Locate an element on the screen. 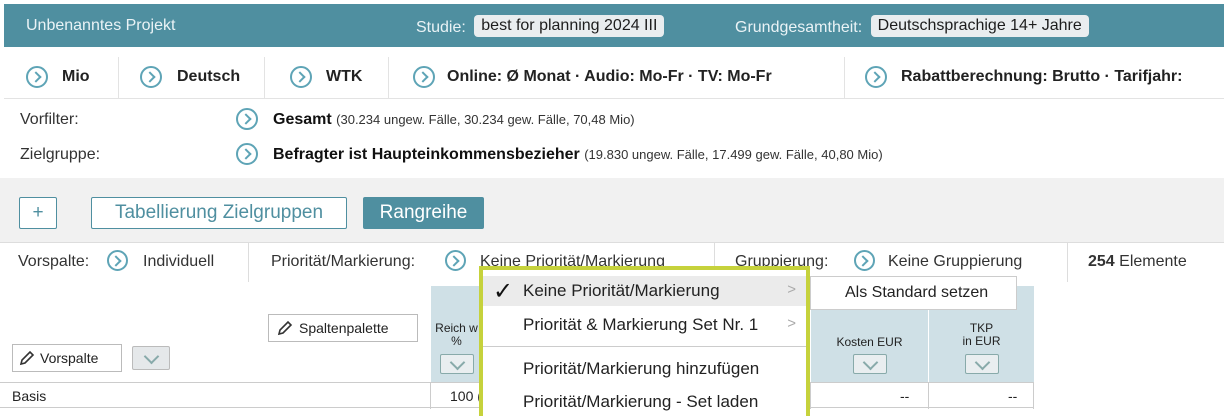 This screenshot has width=1224, height=417. spaltenpalette-button: Spaltenpalette is located at coordinates (343, 328).